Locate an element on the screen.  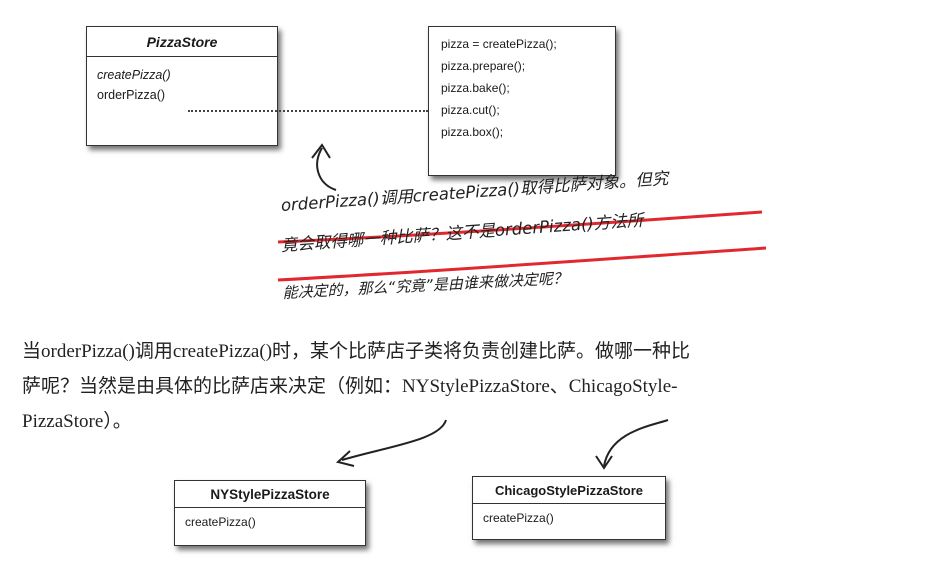
chicago-style-pizza-store-class-box: ChicagoStylePizzaStore createPizza() is located at coordinates (569, 508).